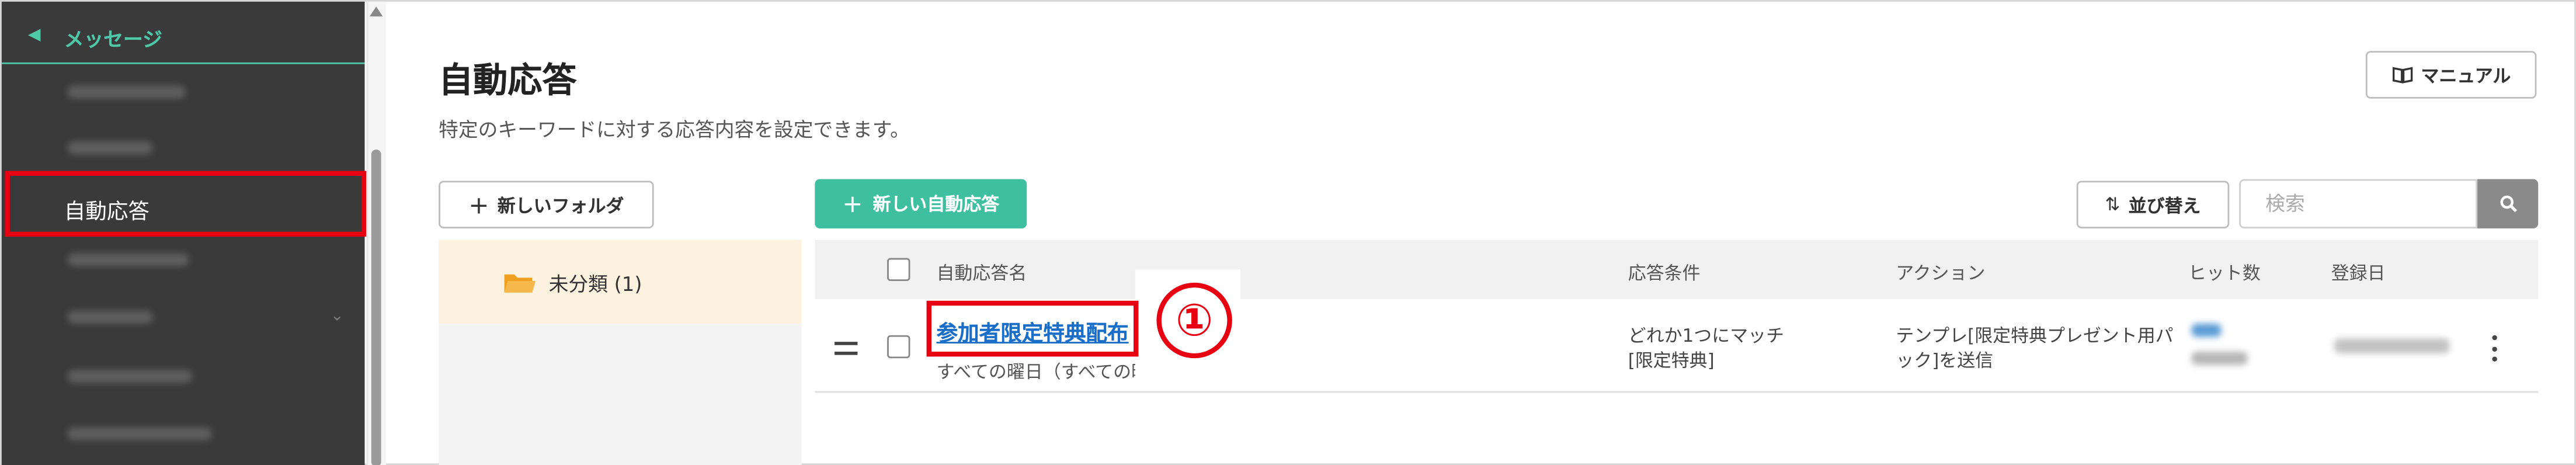  What do you see at coordinates (2358, 272) in the screenshot?
I see `column-header-registered: 登録日` at bounding box center [2358, 272].